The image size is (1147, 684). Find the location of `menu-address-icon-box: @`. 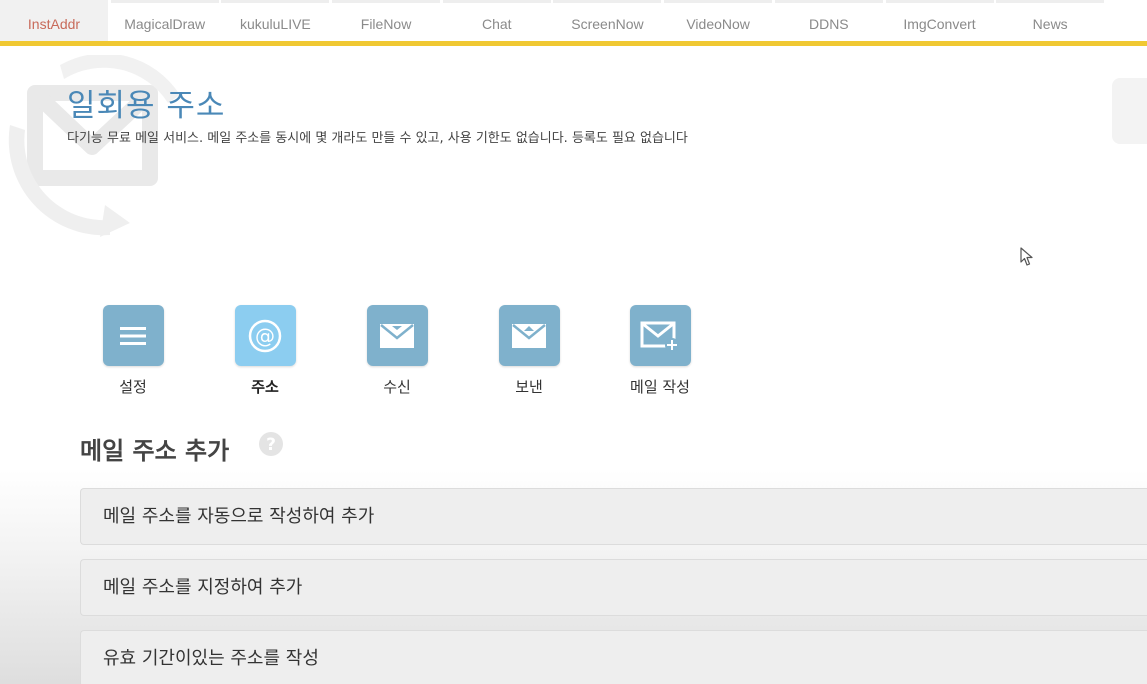

menu-address-icon-box: @ is located at coordinates (265, 335).